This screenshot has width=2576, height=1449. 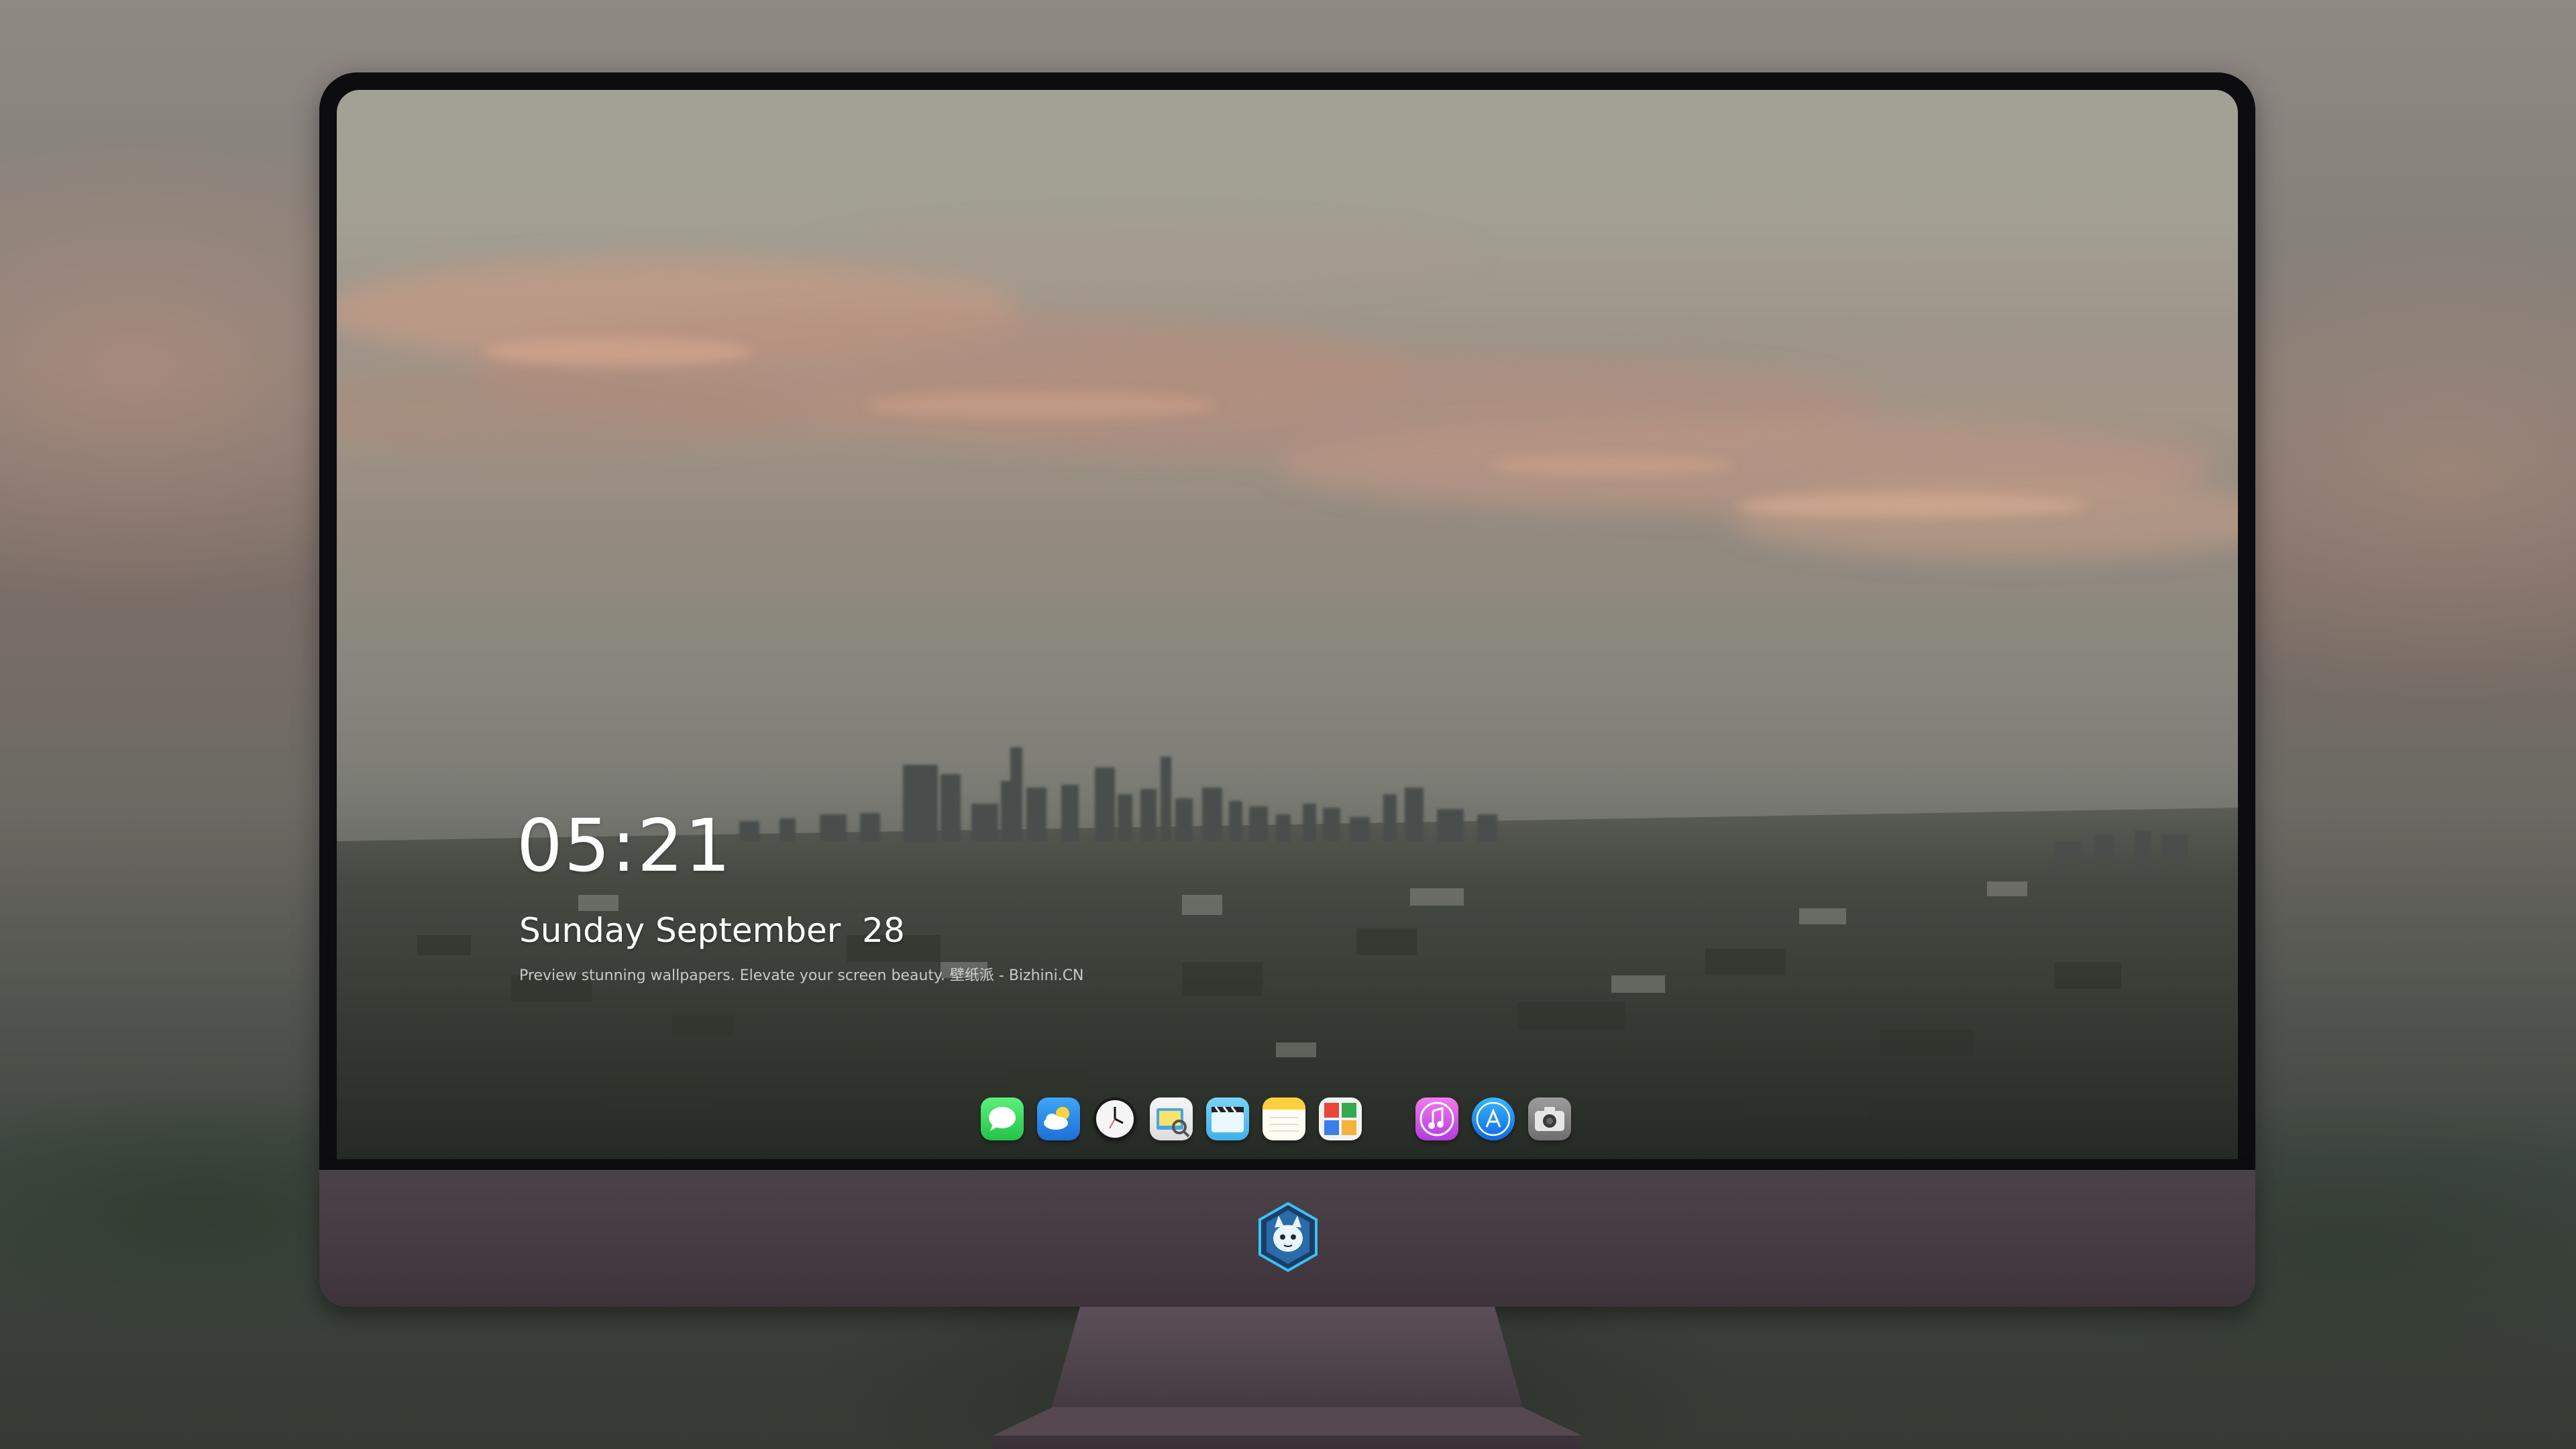 I want to click on display-chin, so click(x=1287, y=1238).